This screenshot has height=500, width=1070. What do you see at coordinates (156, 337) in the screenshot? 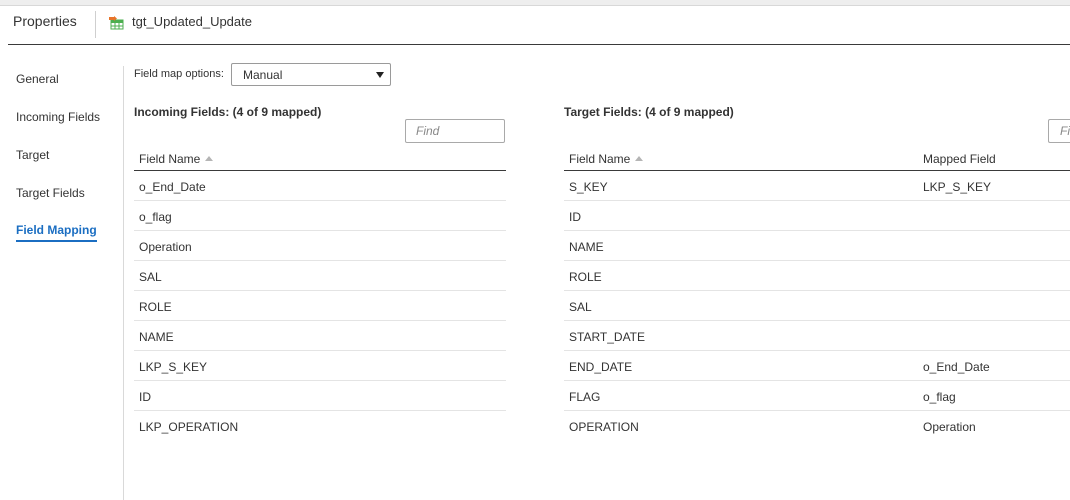
I see `incoming-field-name: NAME` at bounding box center [156, 337].